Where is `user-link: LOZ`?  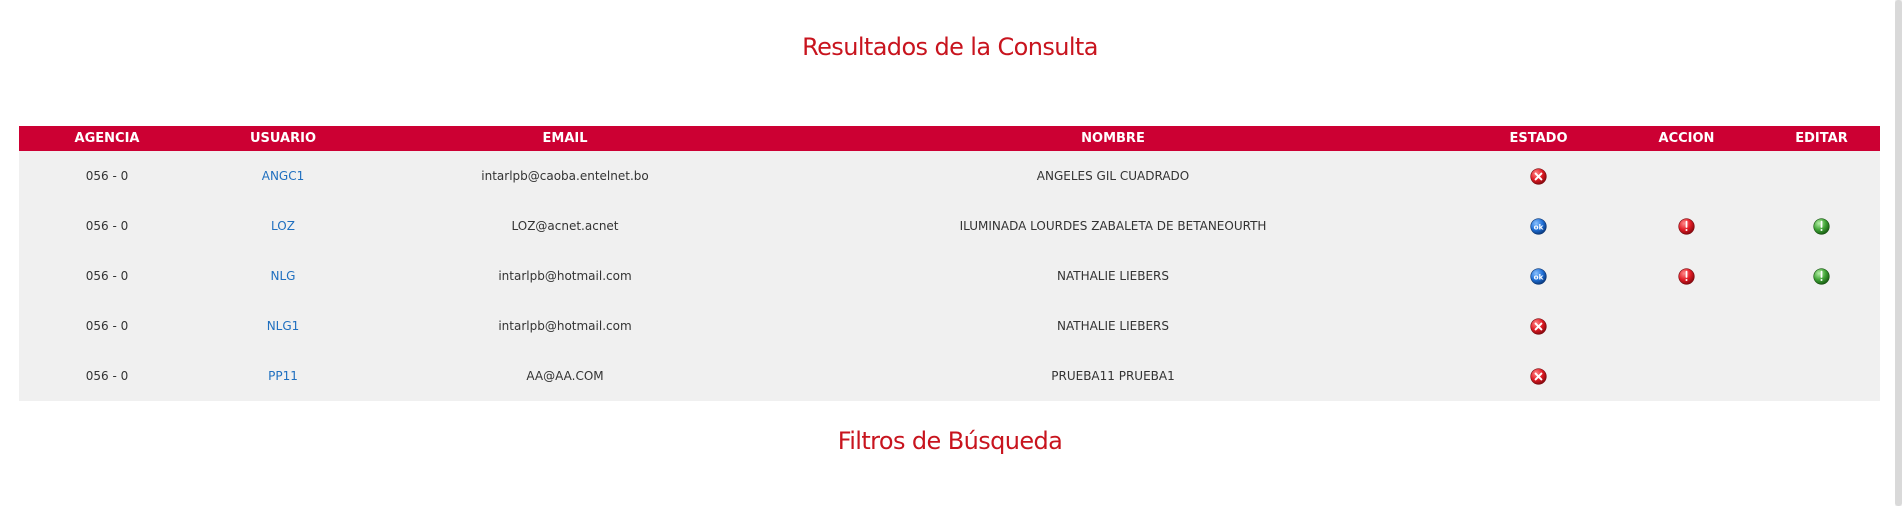 user-link: LOZ is located at coordinates (283, 226).